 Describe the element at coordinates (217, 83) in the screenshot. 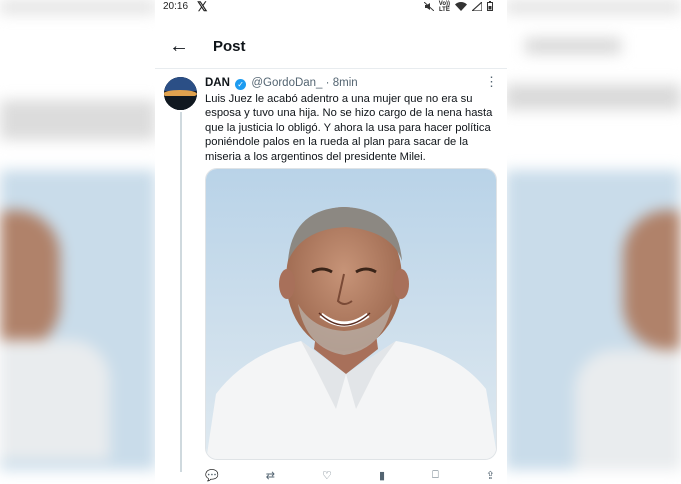

I see `author-name: DAN` at that location.